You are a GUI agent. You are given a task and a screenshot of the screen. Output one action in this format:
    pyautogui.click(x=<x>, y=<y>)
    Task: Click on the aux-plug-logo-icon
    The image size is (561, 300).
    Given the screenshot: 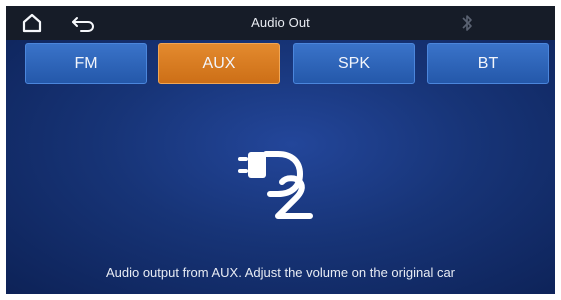 What is the action you would take?
    pyautogui.click(x=275, y=185)
    